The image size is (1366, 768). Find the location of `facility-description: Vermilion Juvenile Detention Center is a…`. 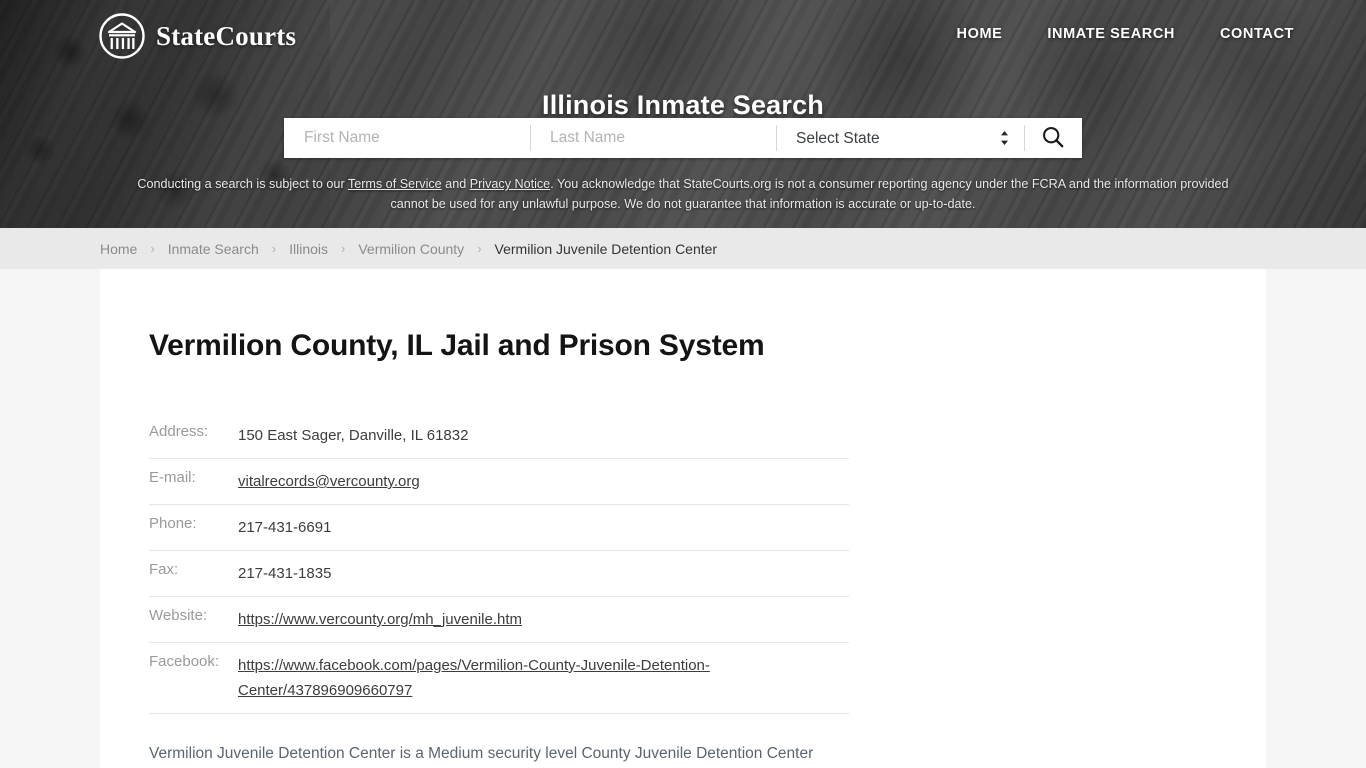

facility-description: Vermilion Juvenile Detention Center is a… is located at coordinates (481, 753).